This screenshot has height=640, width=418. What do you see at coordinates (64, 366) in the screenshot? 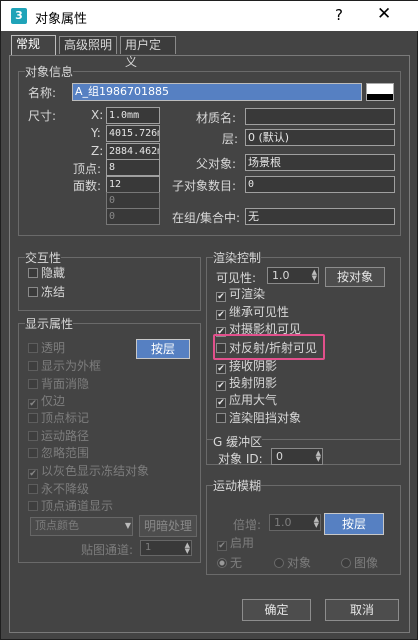
I see `display-as-box-checkbox: 显示为外框` at bounding box center [64, 366].